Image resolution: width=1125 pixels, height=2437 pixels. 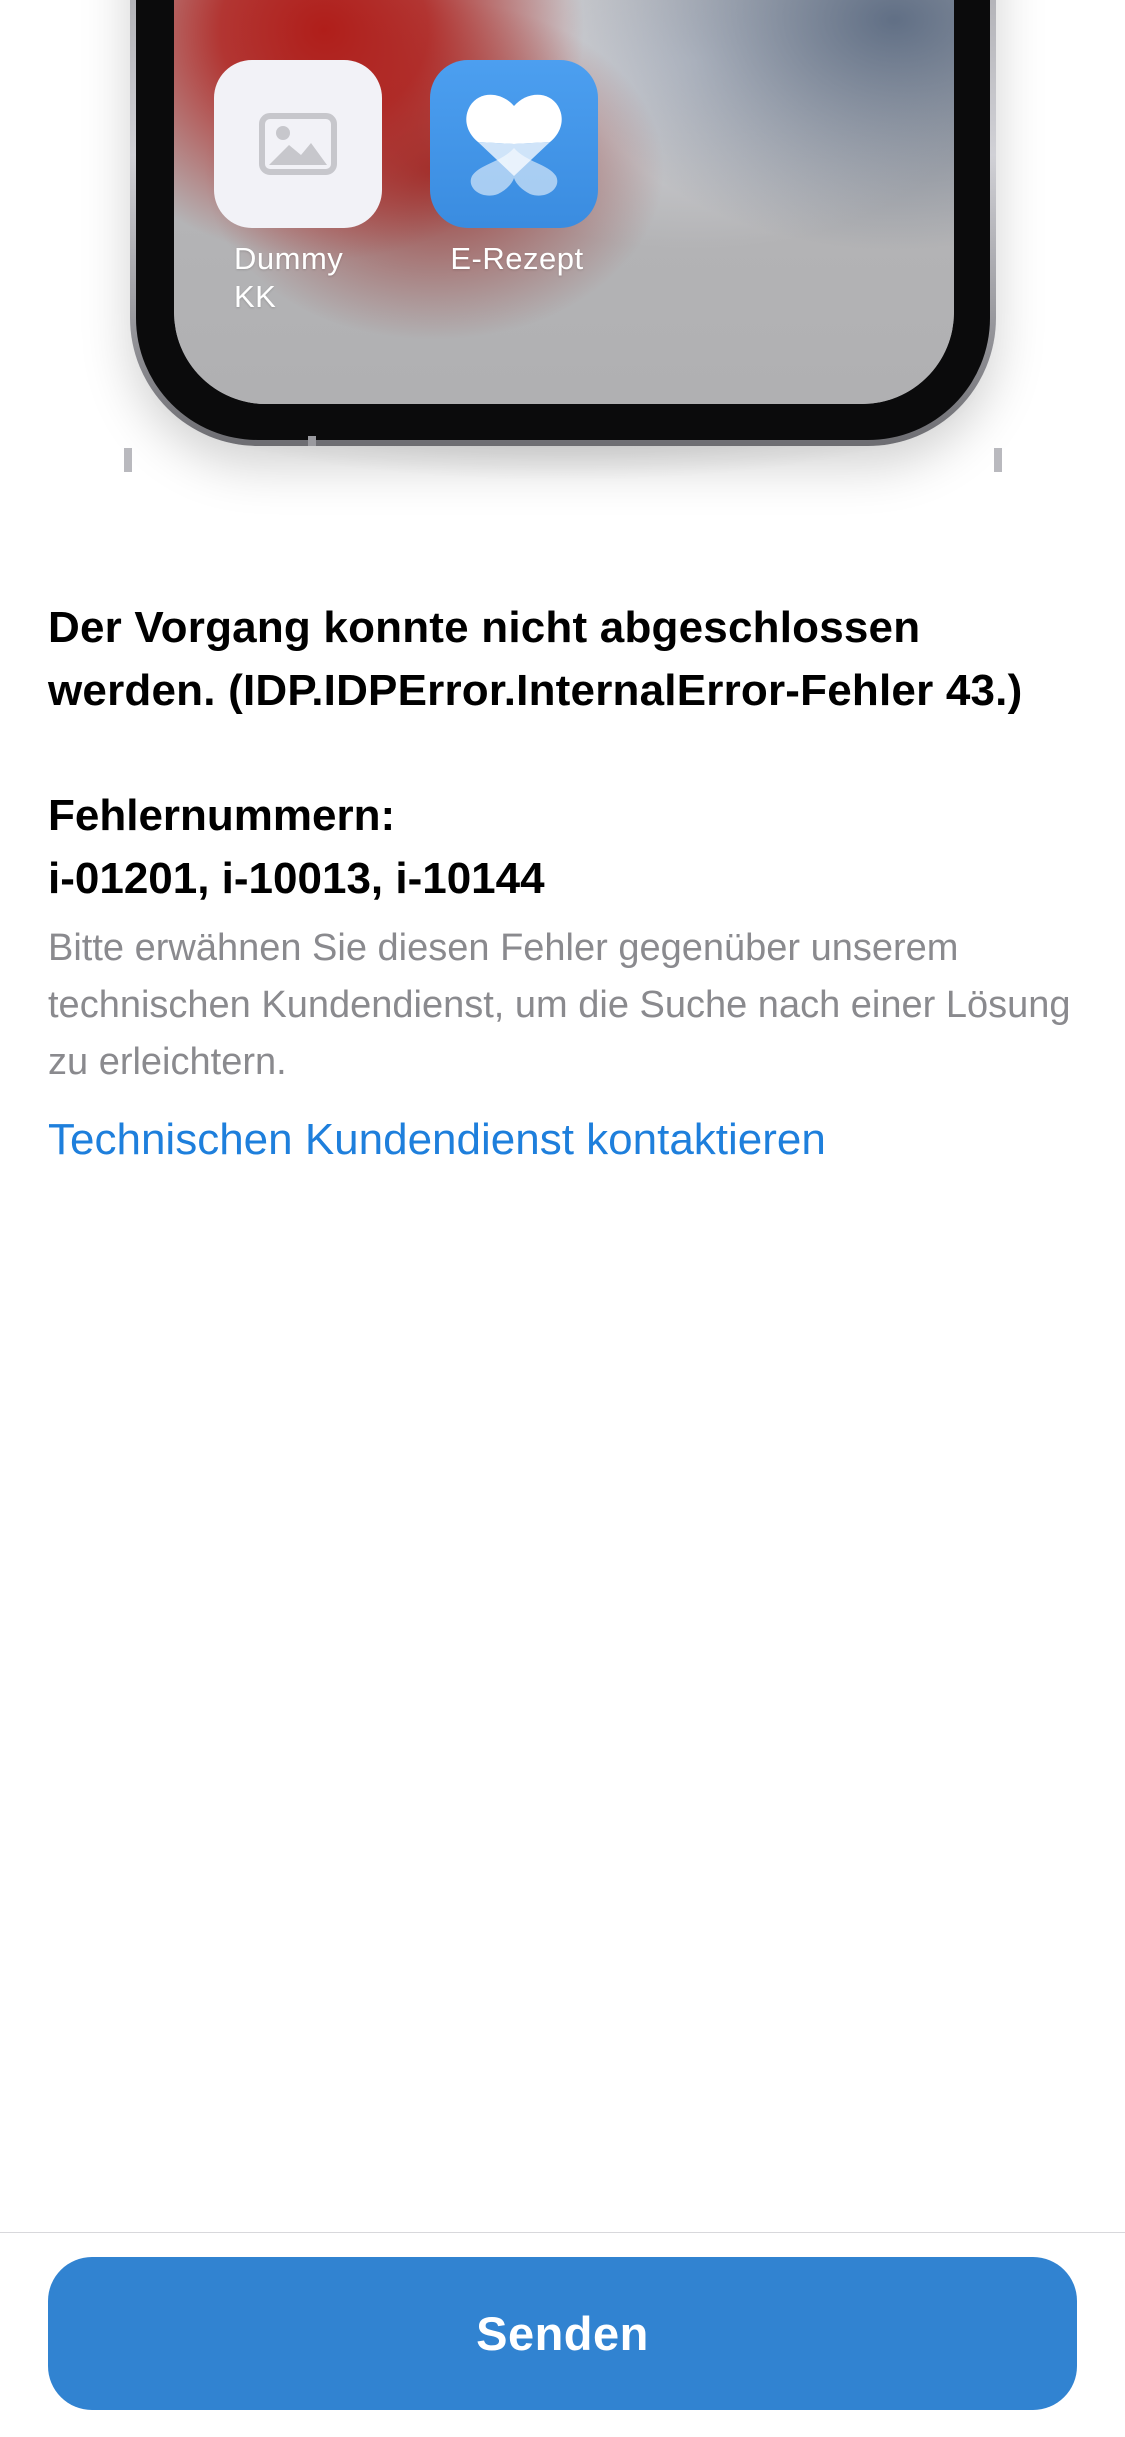 I want to click on e-rezept-app-label: E-Rezept, so click(x=517, y=258).